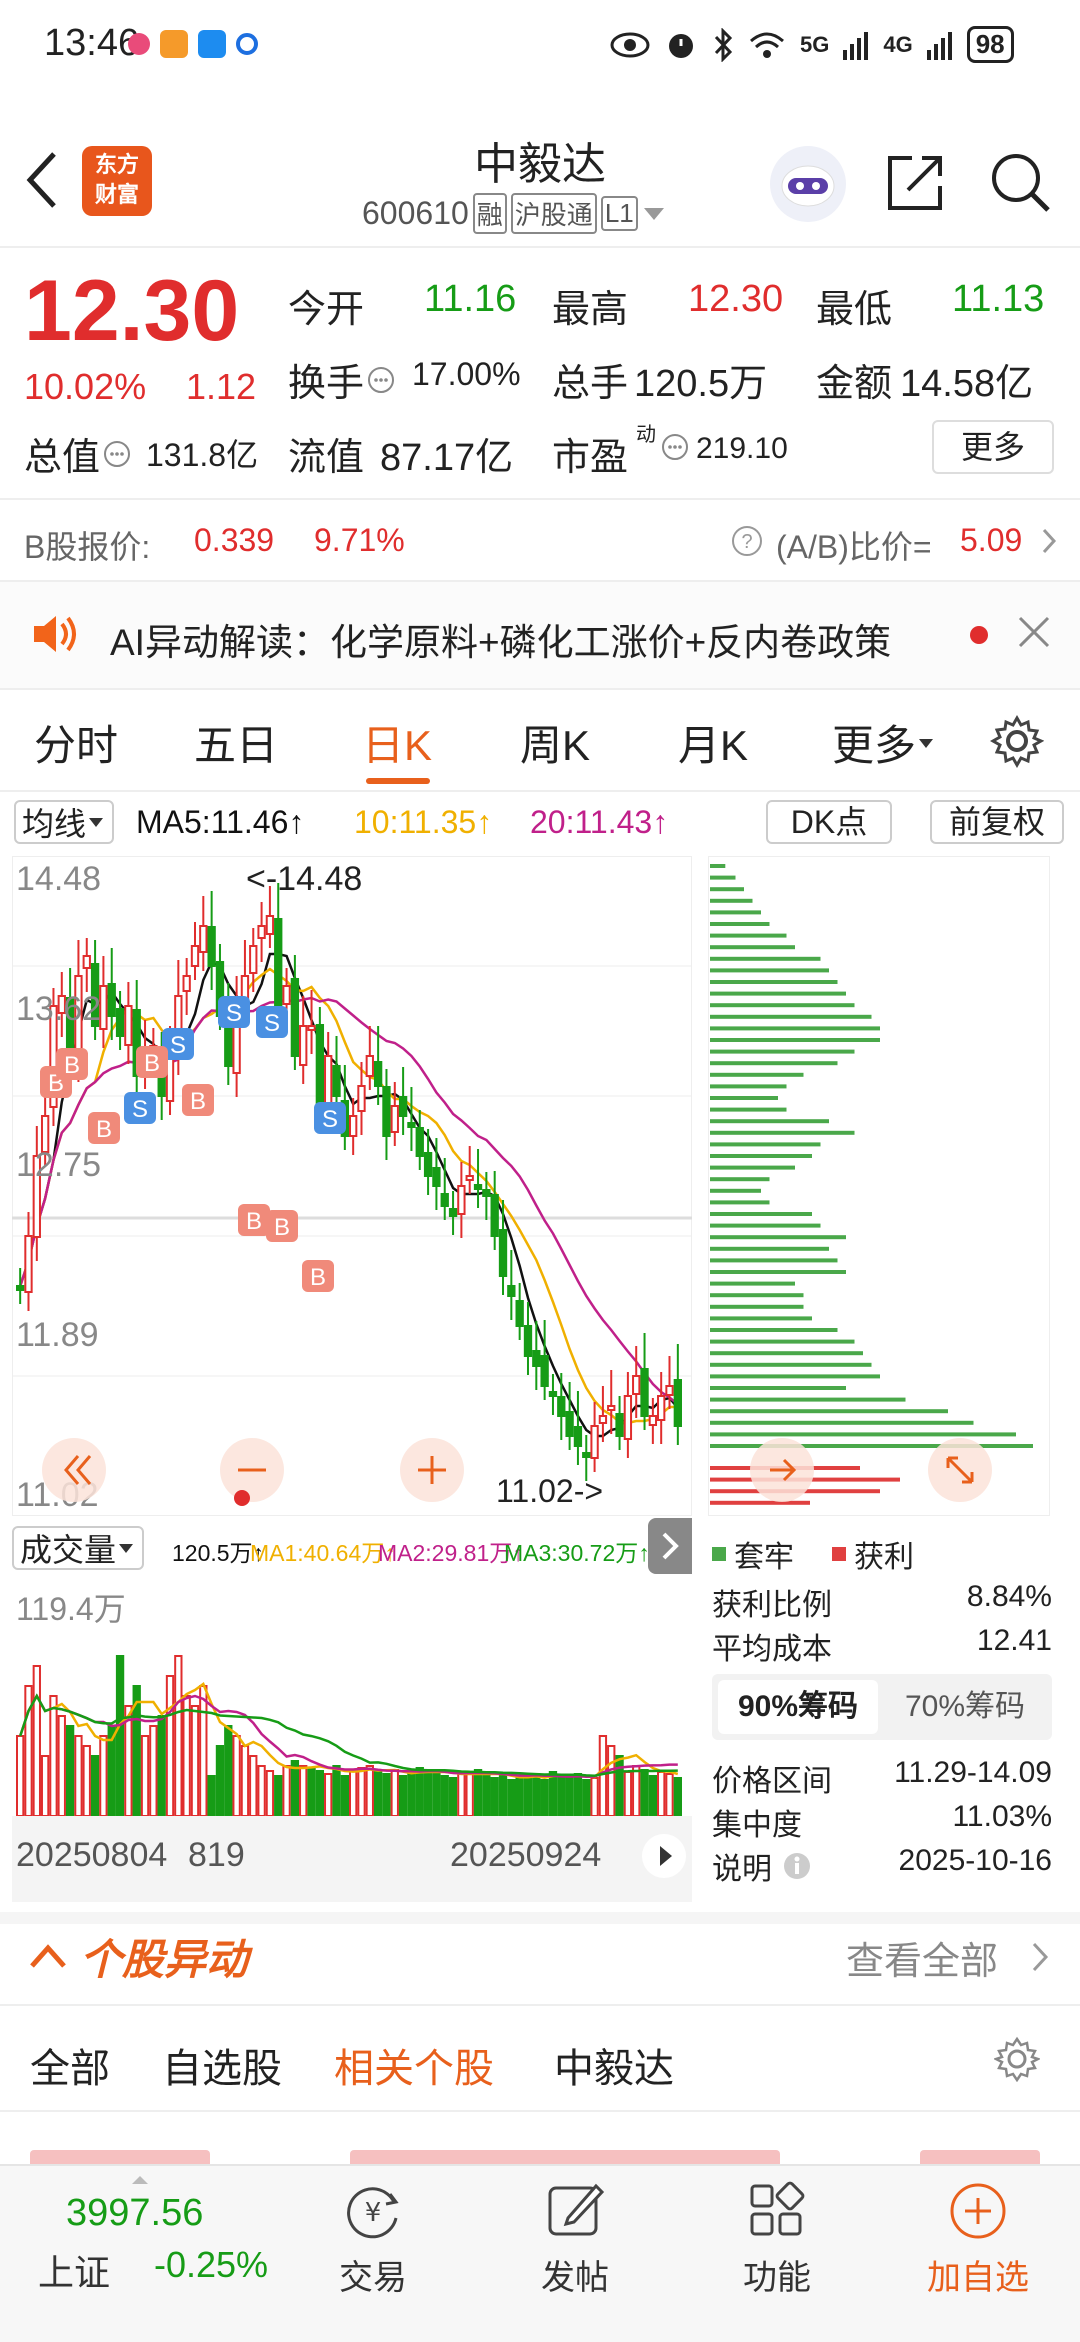  I want to click on chip-expand-button, so click(960, 1470).